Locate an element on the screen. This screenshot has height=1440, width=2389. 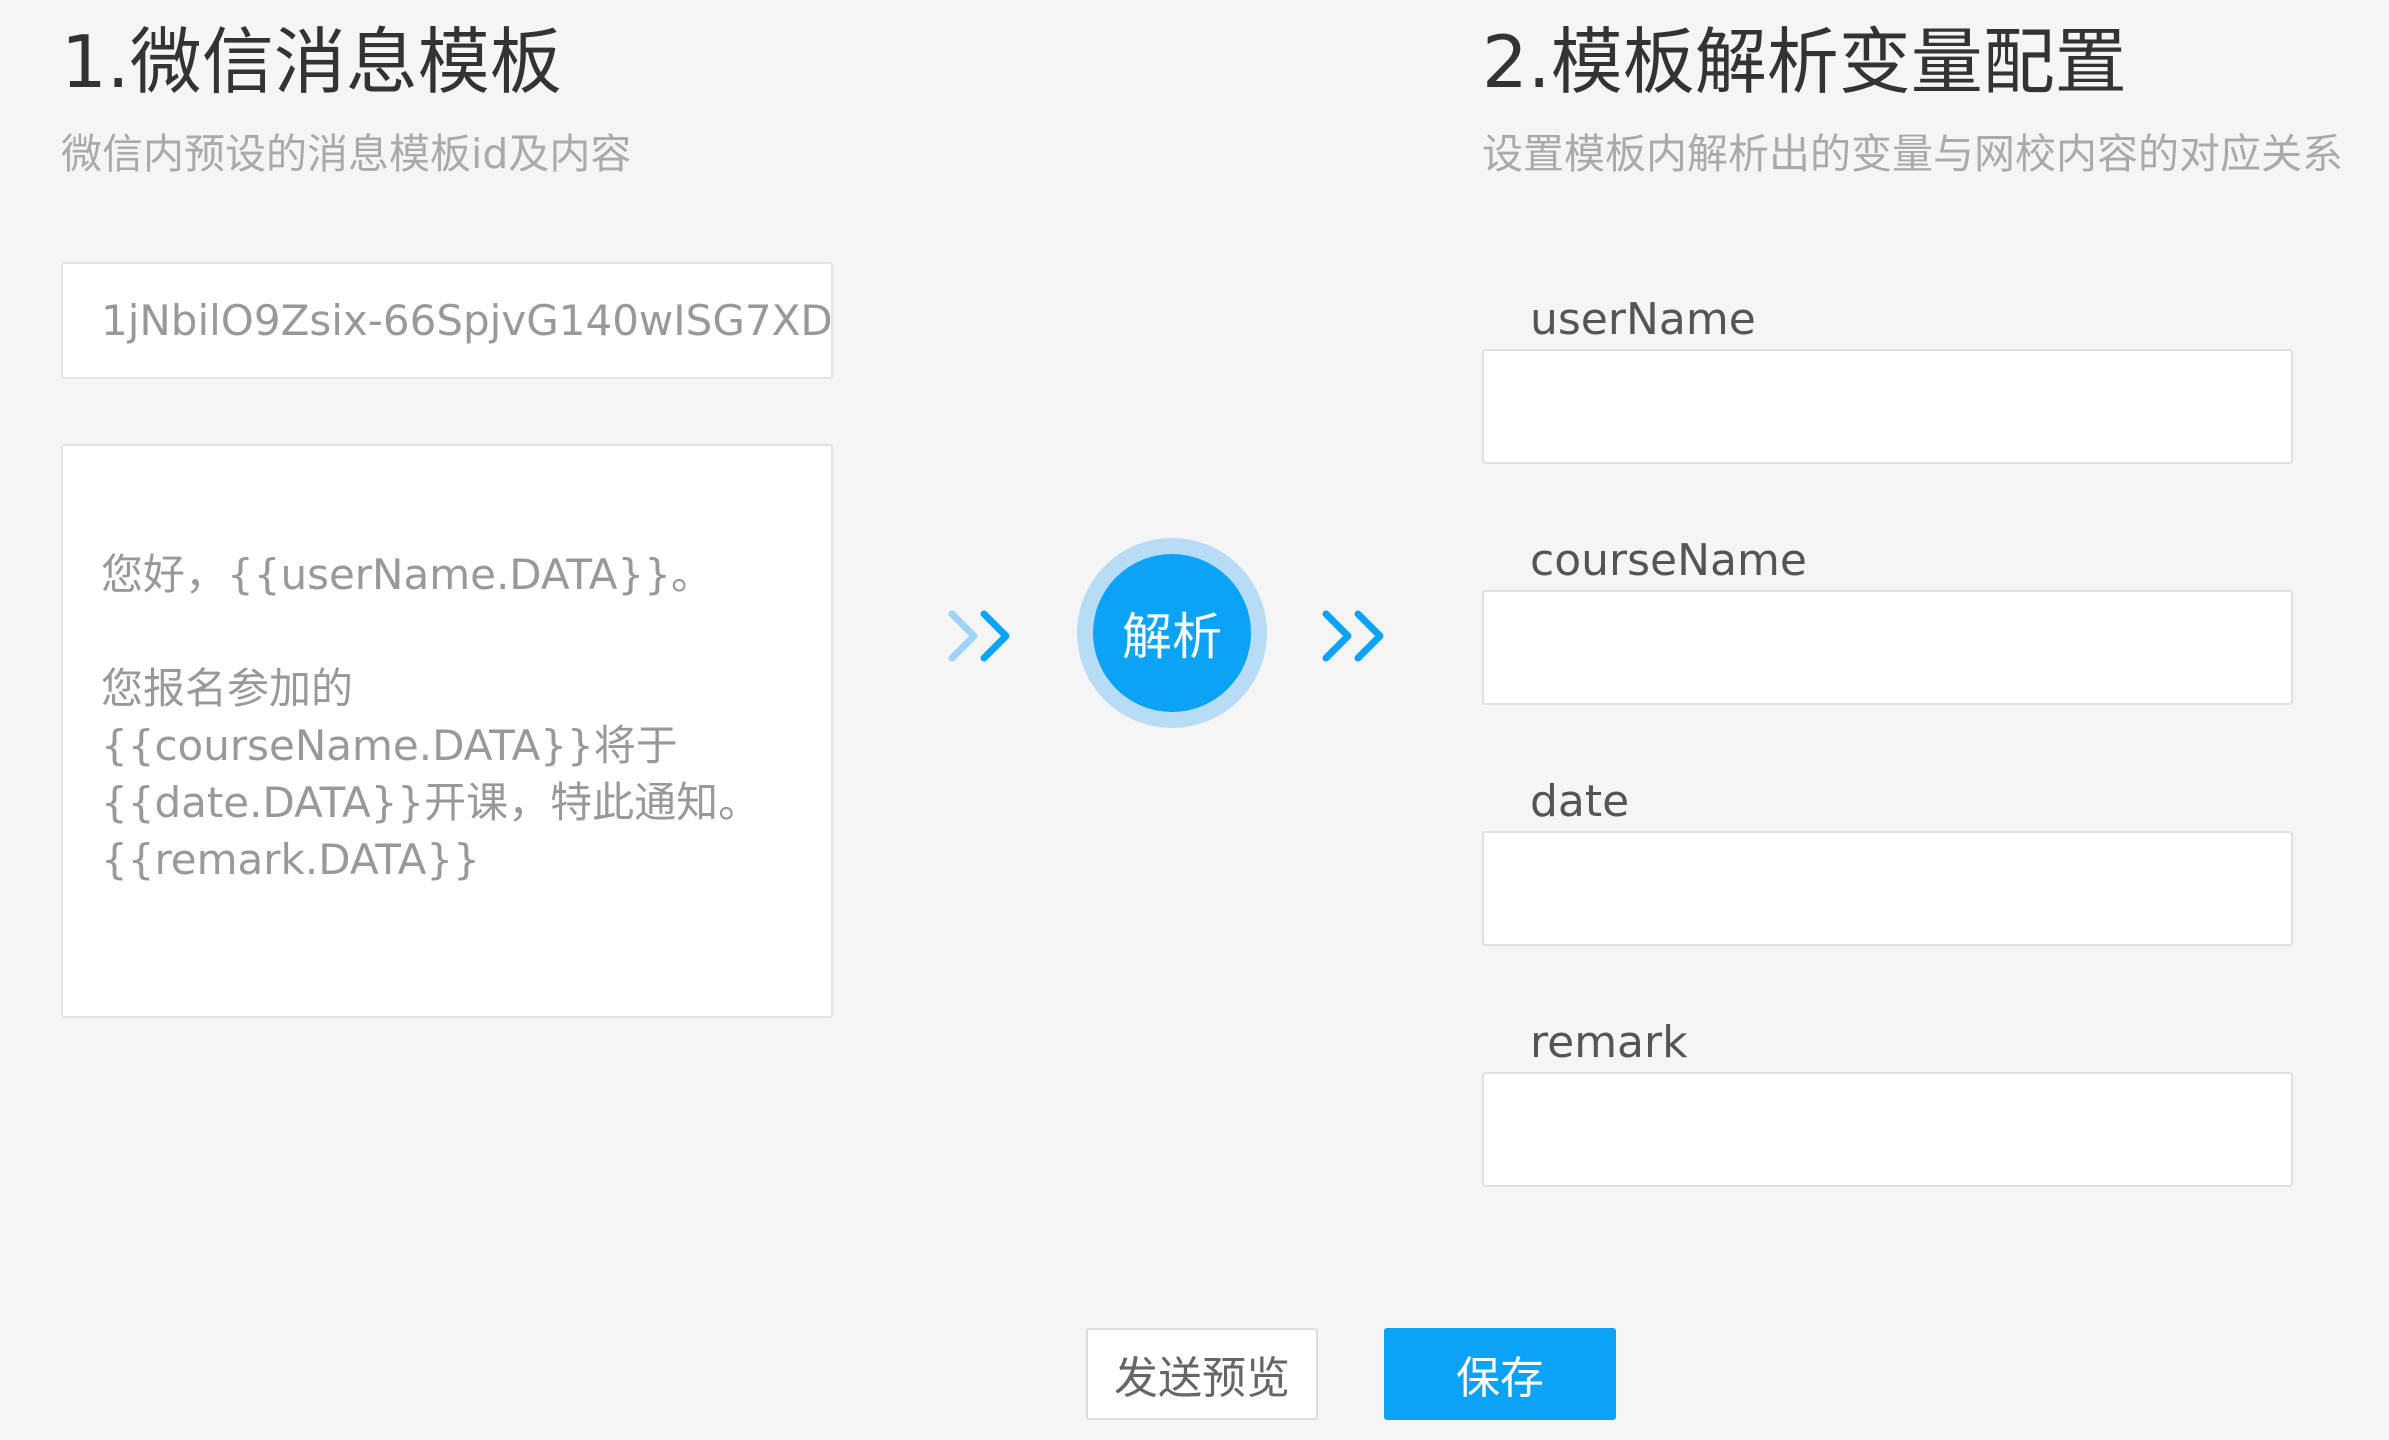
template-id-input is located at coordinates (447, 320).